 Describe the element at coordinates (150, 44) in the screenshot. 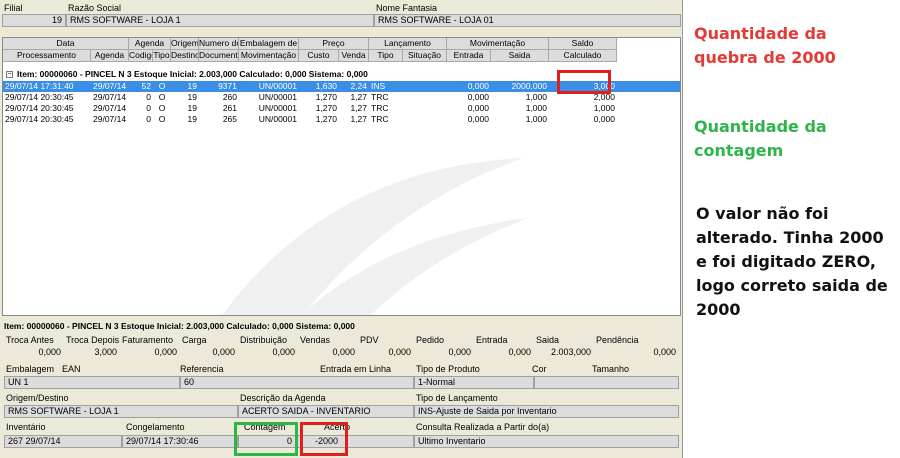

I see `group-header: Agenda` at that location.